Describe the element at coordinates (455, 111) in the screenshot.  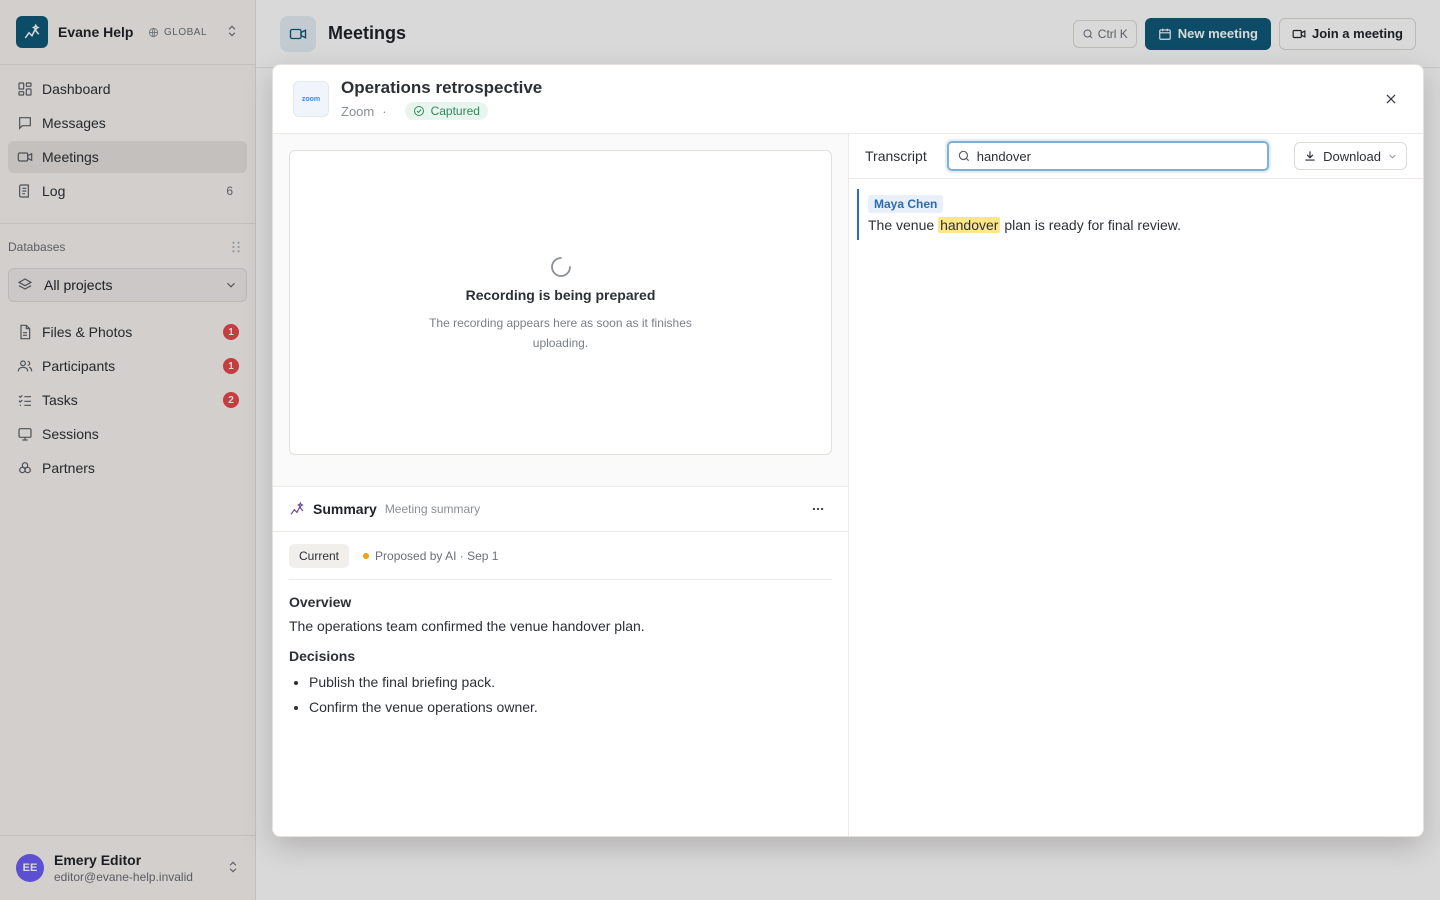
I see `status-label: Captured` at that location.